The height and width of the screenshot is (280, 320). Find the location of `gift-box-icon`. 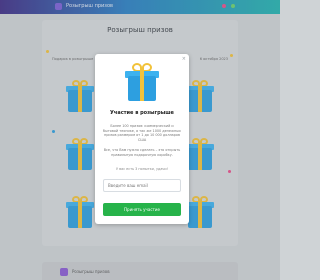

gift-box-icon is located at coordinates (142, 82).